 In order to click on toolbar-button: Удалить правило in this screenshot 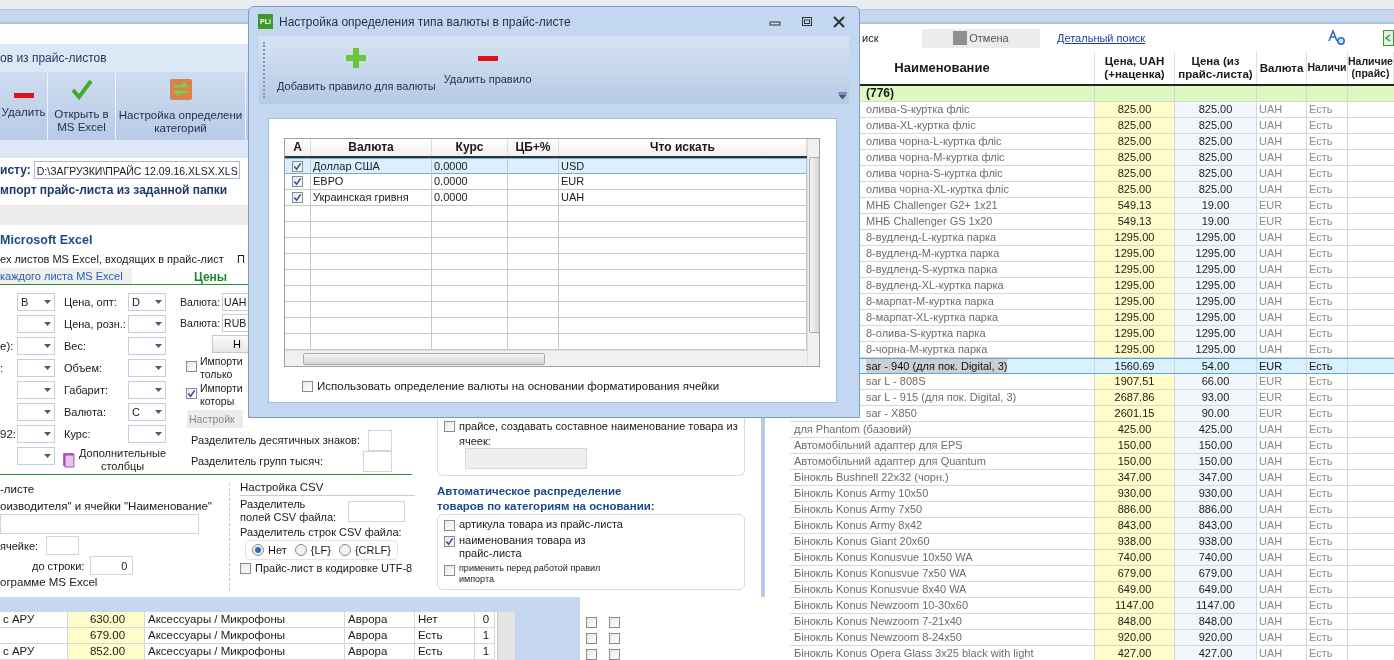, I will do `click(487, 70)`.